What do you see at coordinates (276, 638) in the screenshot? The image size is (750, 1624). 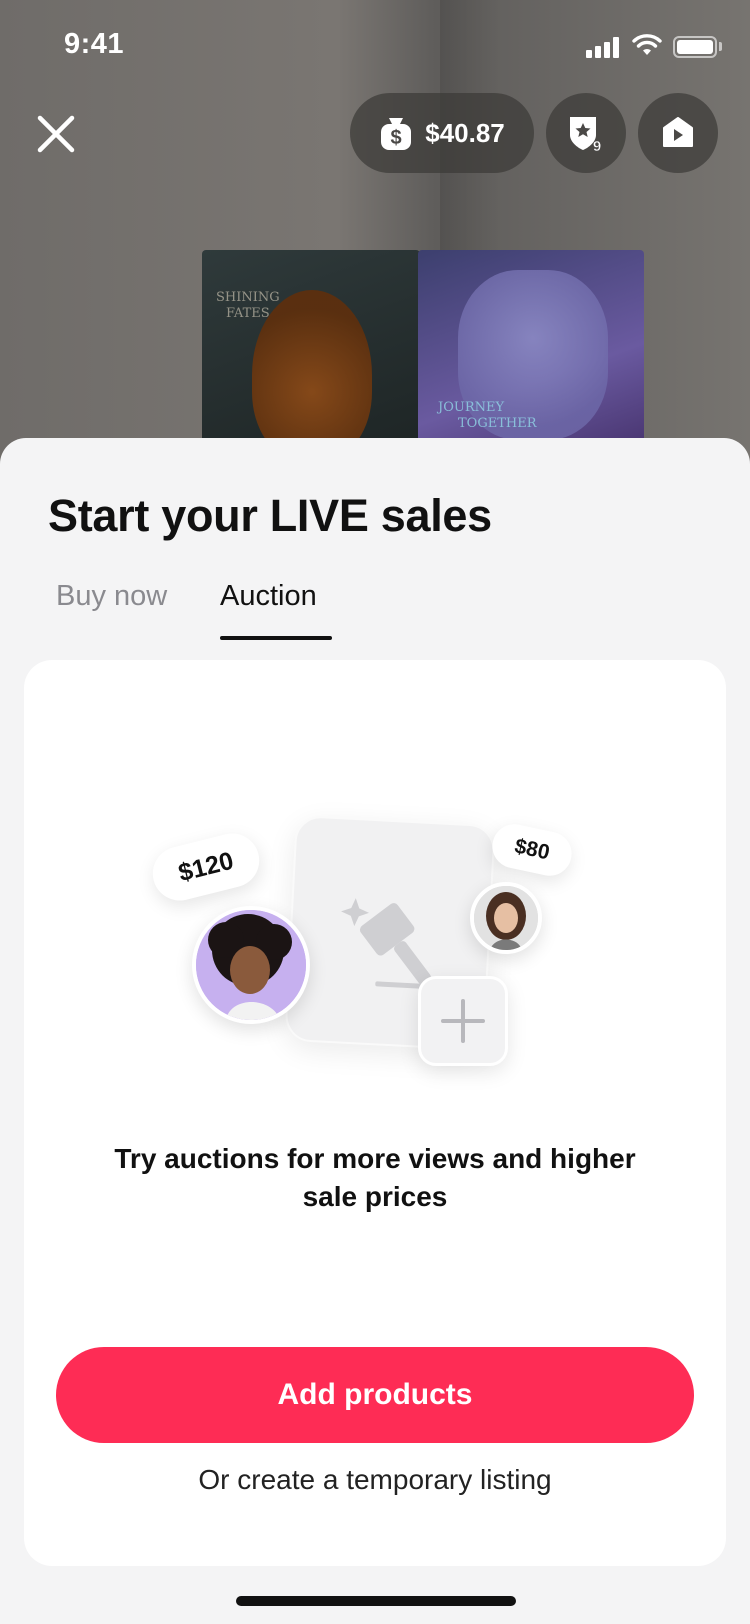 I see `active-tab-indicator` at bounding box center [276, 638].